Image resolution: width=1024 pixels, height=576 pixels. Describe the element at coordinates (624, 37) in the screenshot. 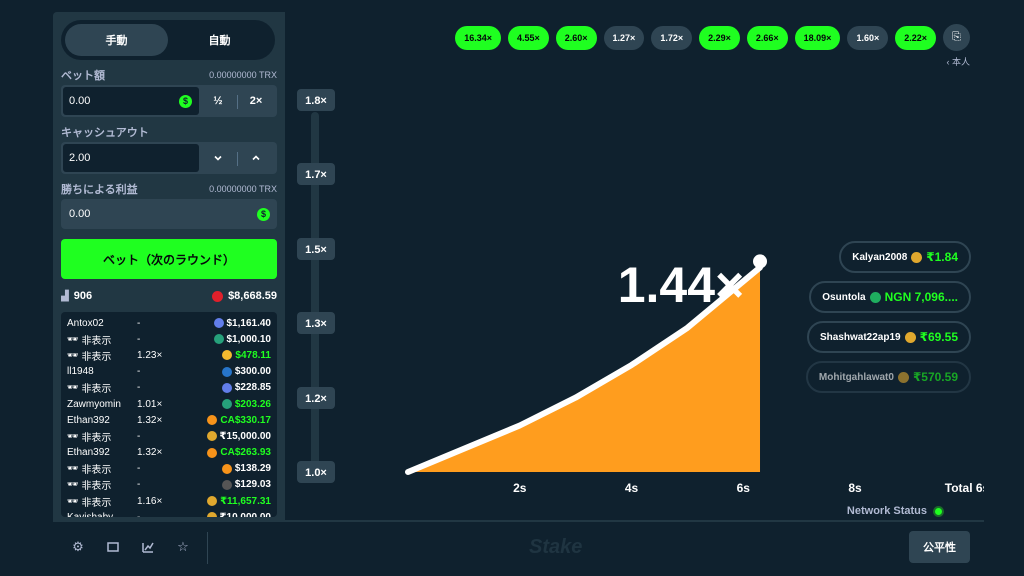

I see `history-chip: 1.27×` at that location.